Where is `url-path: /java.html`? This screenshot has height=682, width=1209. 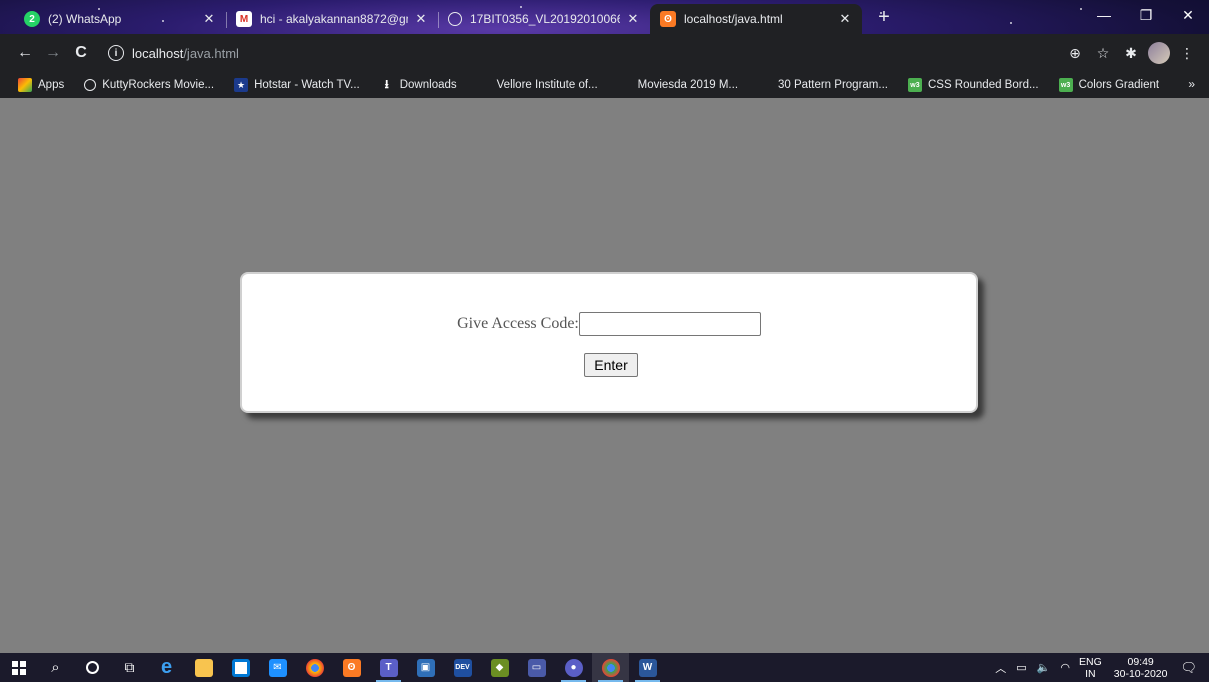 url-path: /java.html is located at coordinates (211, 53).